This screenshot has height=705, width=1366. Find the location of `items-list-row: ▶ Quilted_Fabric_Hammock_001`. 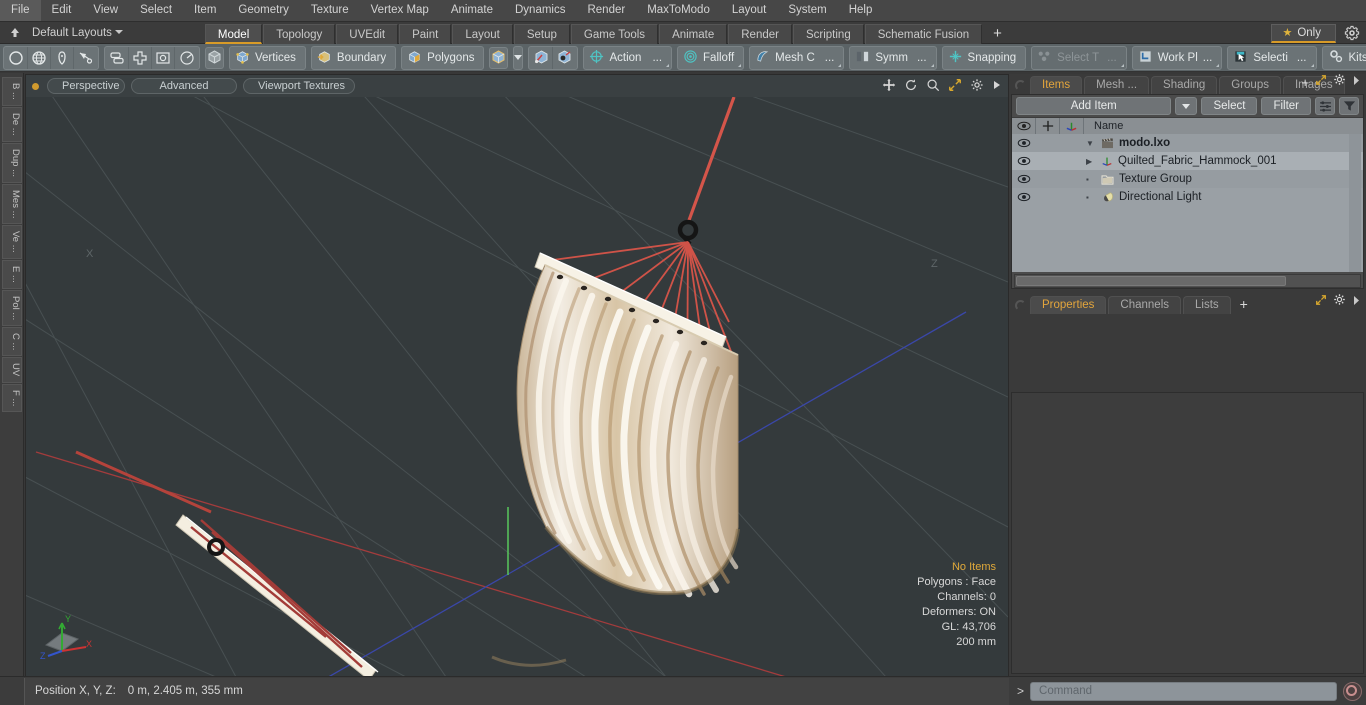

items-list-row: ▶ Quilted_Fabric_Hammock_001 is located at coordinates (1187, 161).